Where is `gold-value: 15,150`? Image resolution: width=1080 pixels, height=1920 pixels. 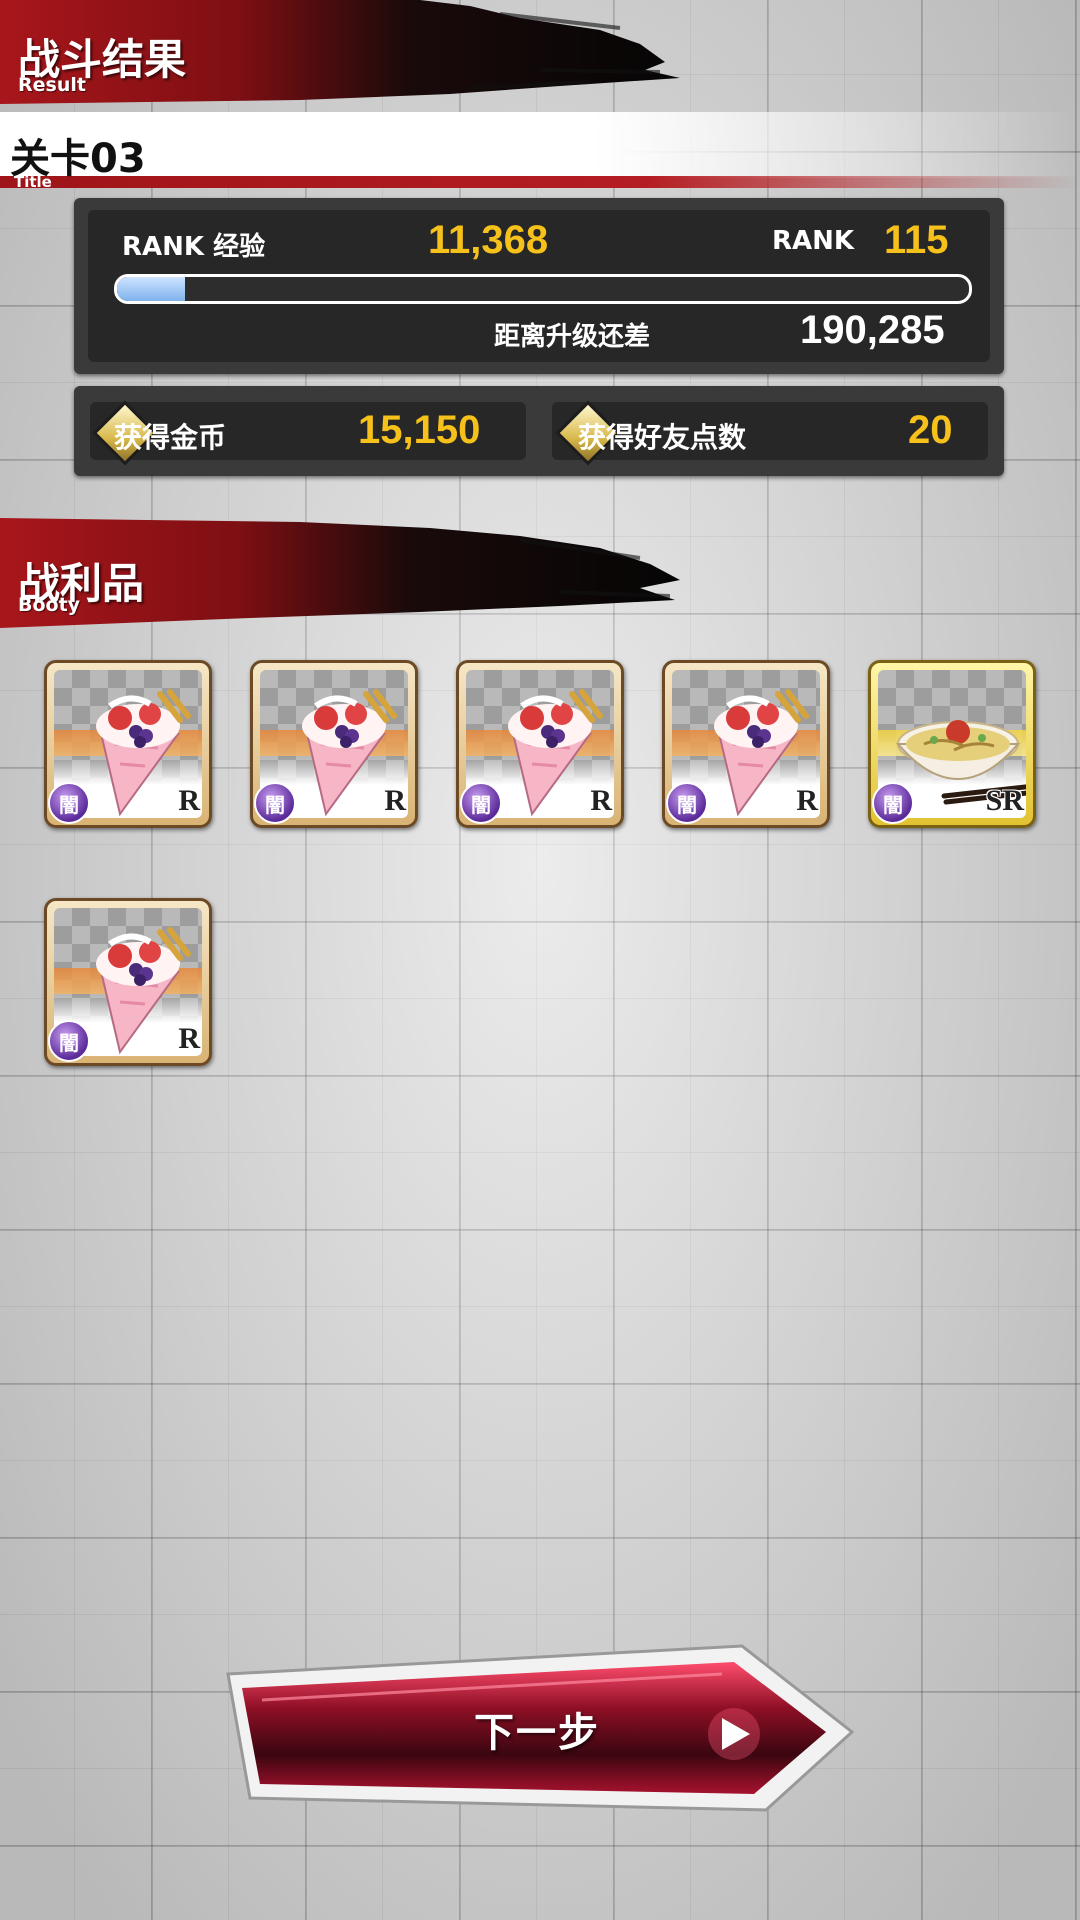 gold-value: 15,150 is located at coordinates (419, 430).